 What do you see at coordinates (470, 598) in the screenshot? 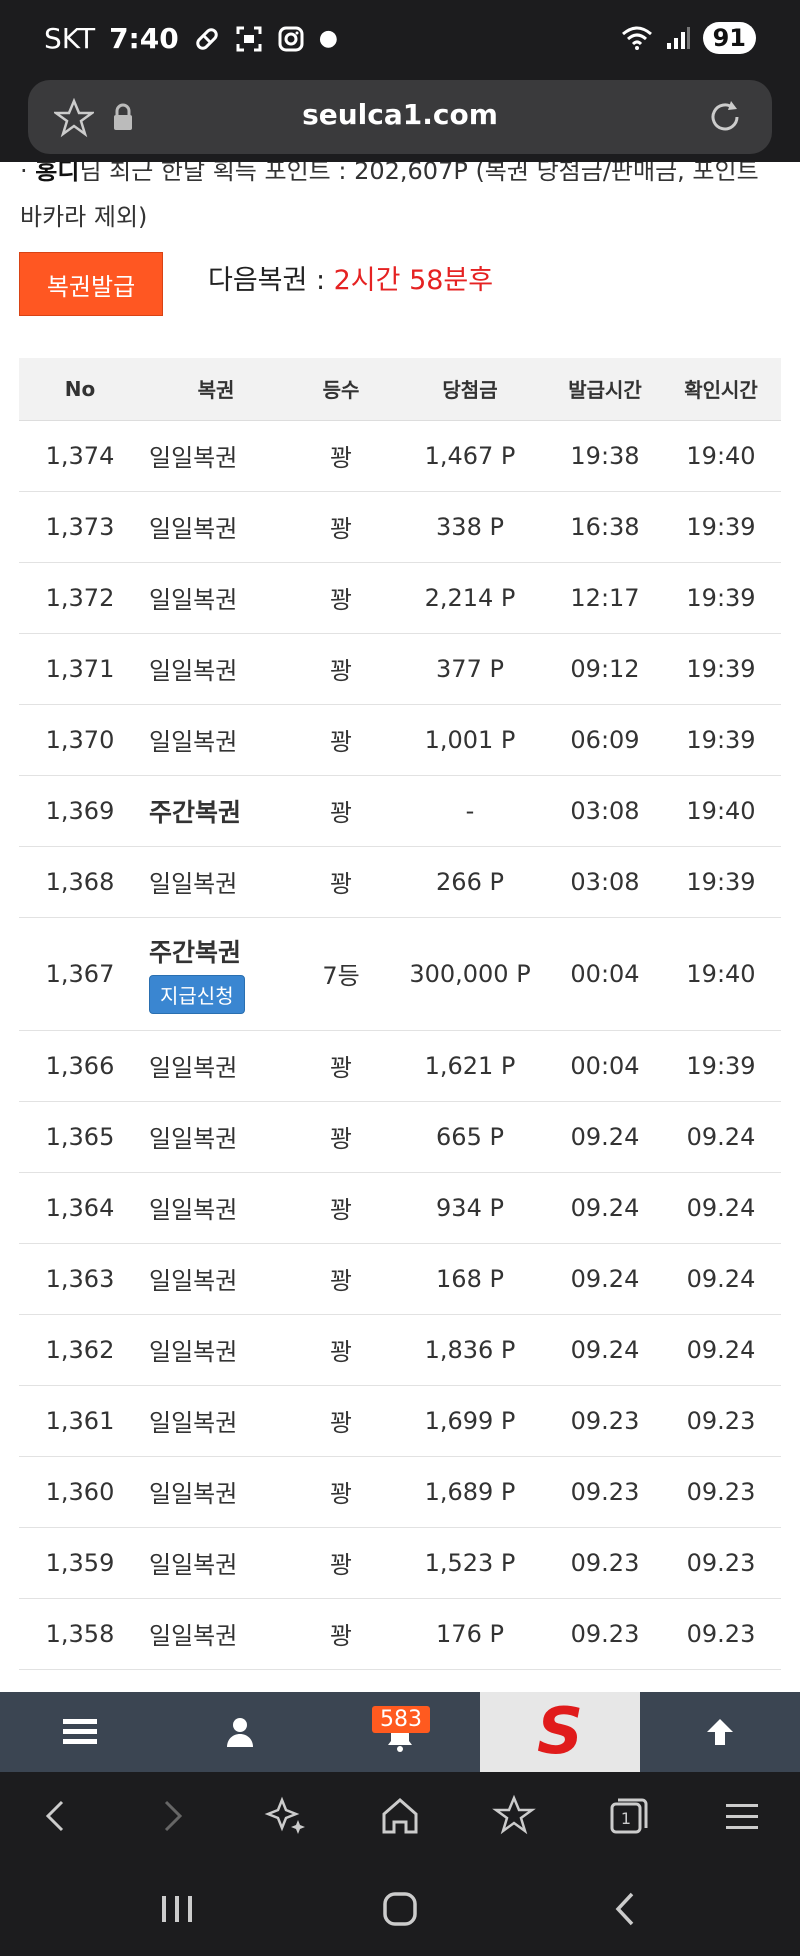
I see `cell-prize: 2,214 P` at bounding box center [470, 598].